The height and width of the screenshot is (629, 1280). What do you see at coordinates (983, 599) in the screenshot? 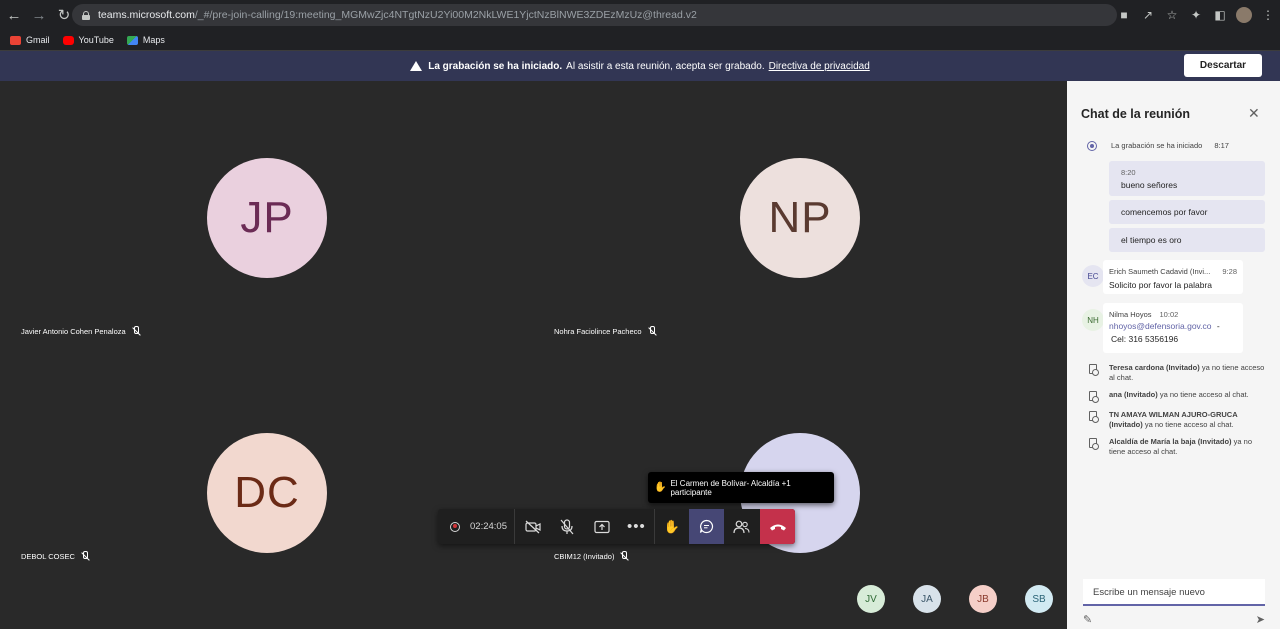
I see `participant-avatar-jb: JB` at bounding box center [983, 599].